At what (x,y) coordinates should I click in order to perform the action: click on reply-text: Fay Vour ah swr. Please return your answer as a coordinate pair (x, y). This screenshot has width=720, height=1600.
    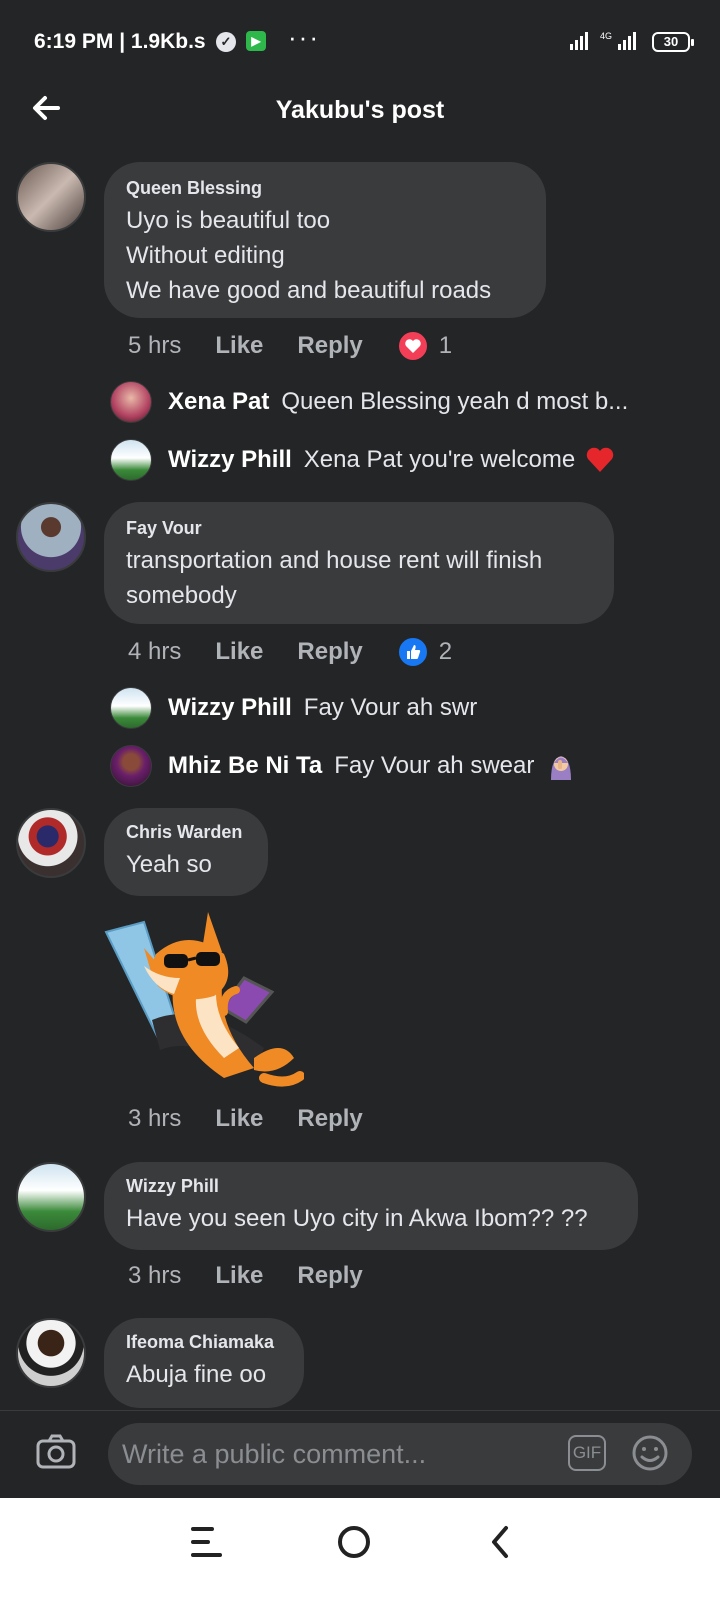
    Looking at the image, I should click on (390, 707).